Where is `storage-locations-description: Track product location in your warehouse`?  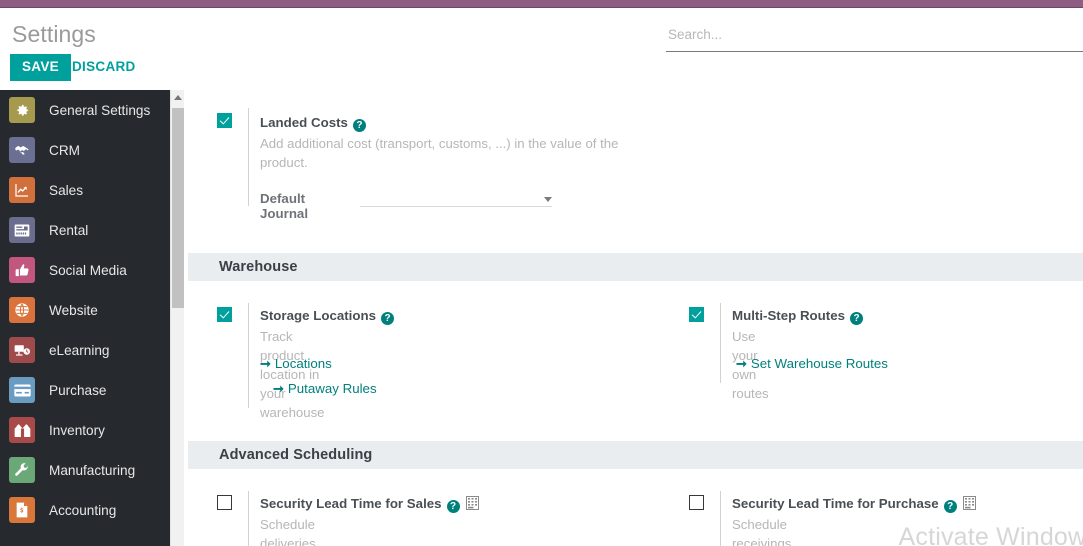 storage-locations-description: Track product location in your warehouse is located at coordinates (292, 374).